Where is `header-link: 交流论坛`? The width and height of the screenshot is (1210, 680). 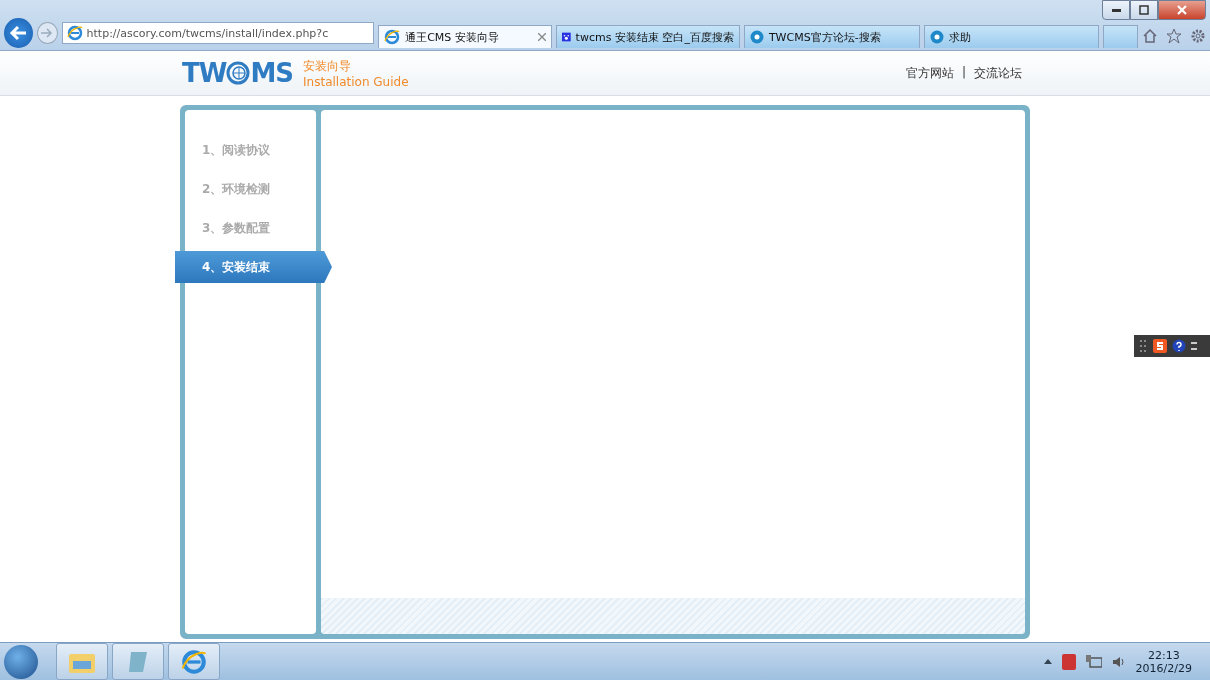
header-link: 交流论坛 is located at coordinates (998, 73).